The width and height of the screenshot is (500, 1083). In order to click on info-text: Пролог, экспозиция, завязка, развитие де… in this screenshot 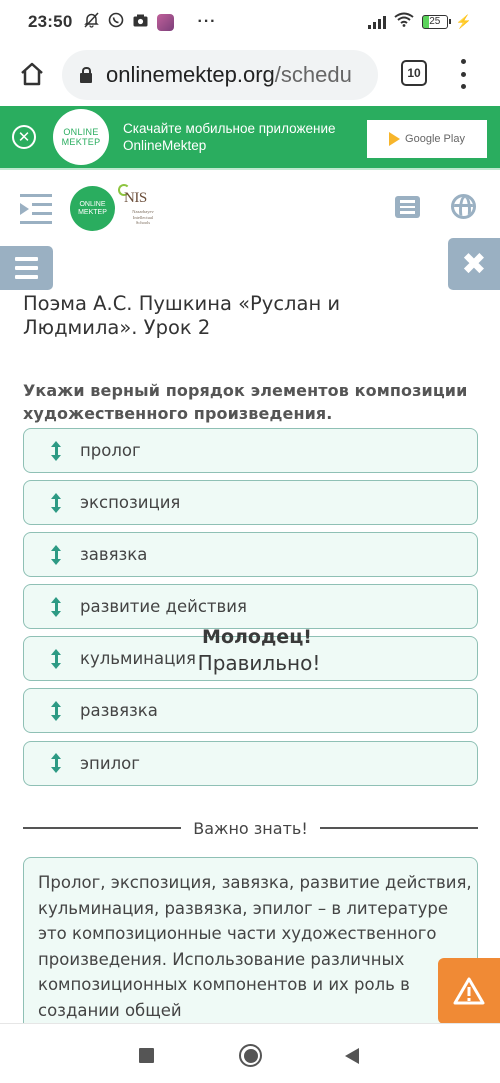, I will do `click(255, 946)`.